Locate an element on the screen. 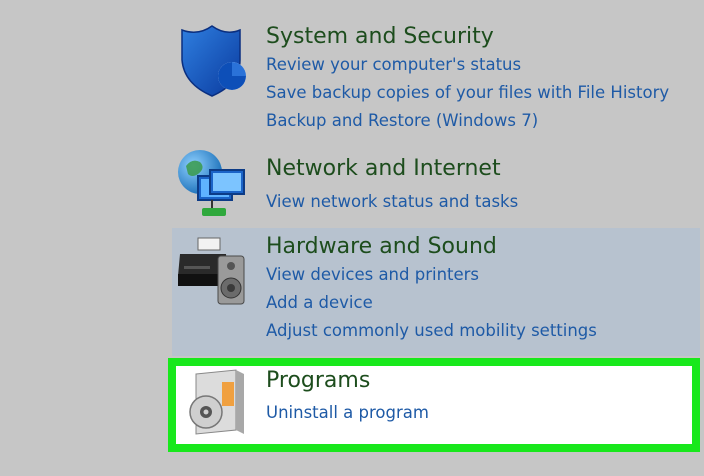 The width and height of the screenshot is (704, 476). link-uninstall-a-program: Uninstall a program is located at coordinates (347, 413).